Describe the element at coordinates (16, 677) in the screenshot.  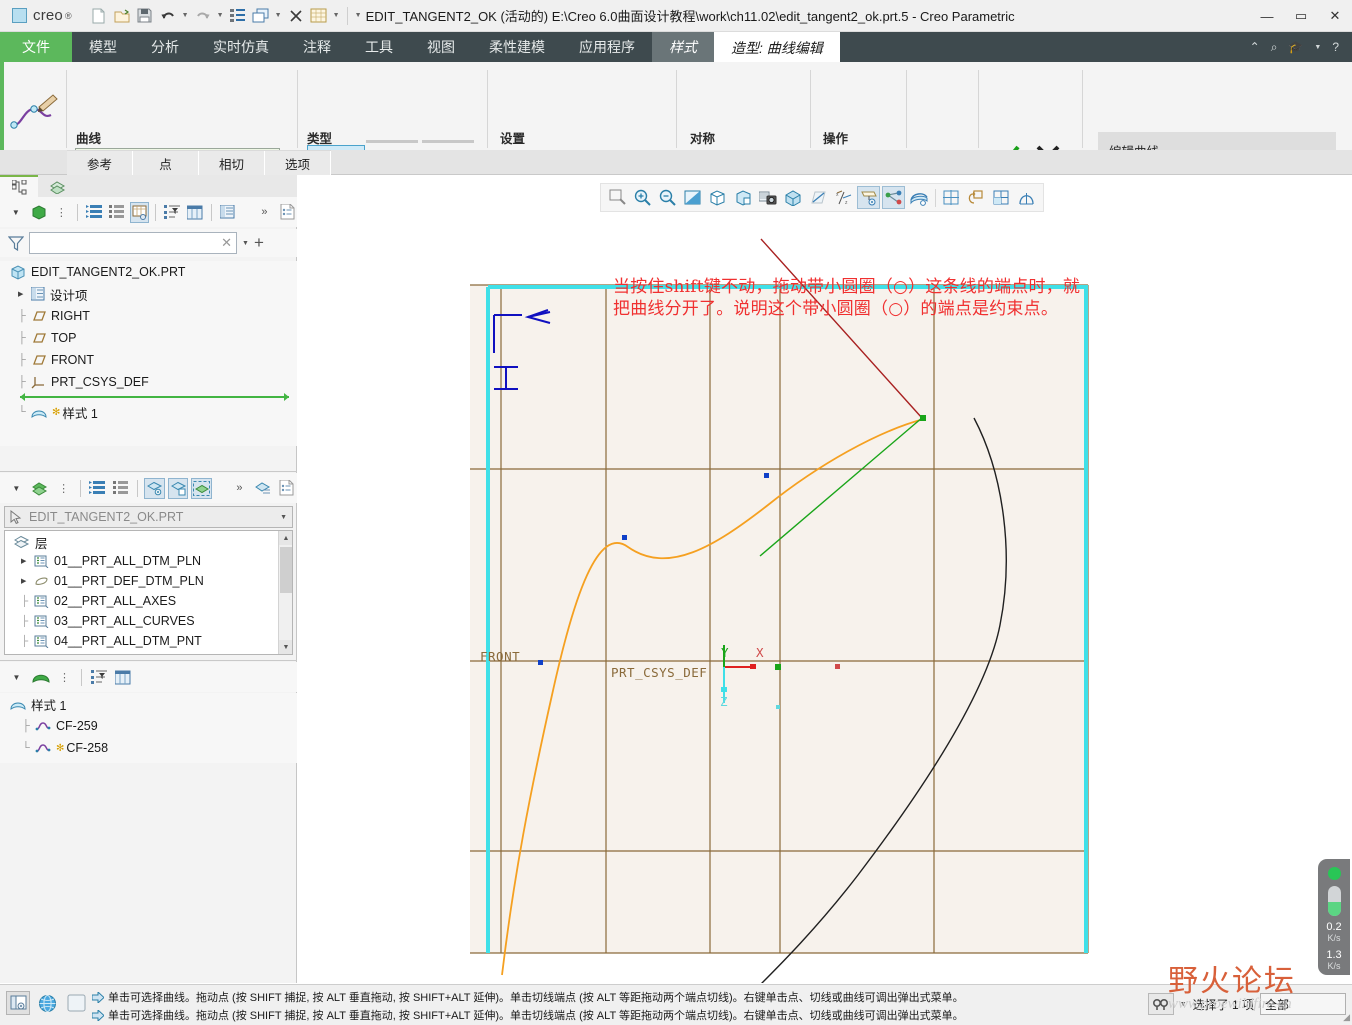
I see `style-tree-collapse-arrow-icon: ▼` at that location.